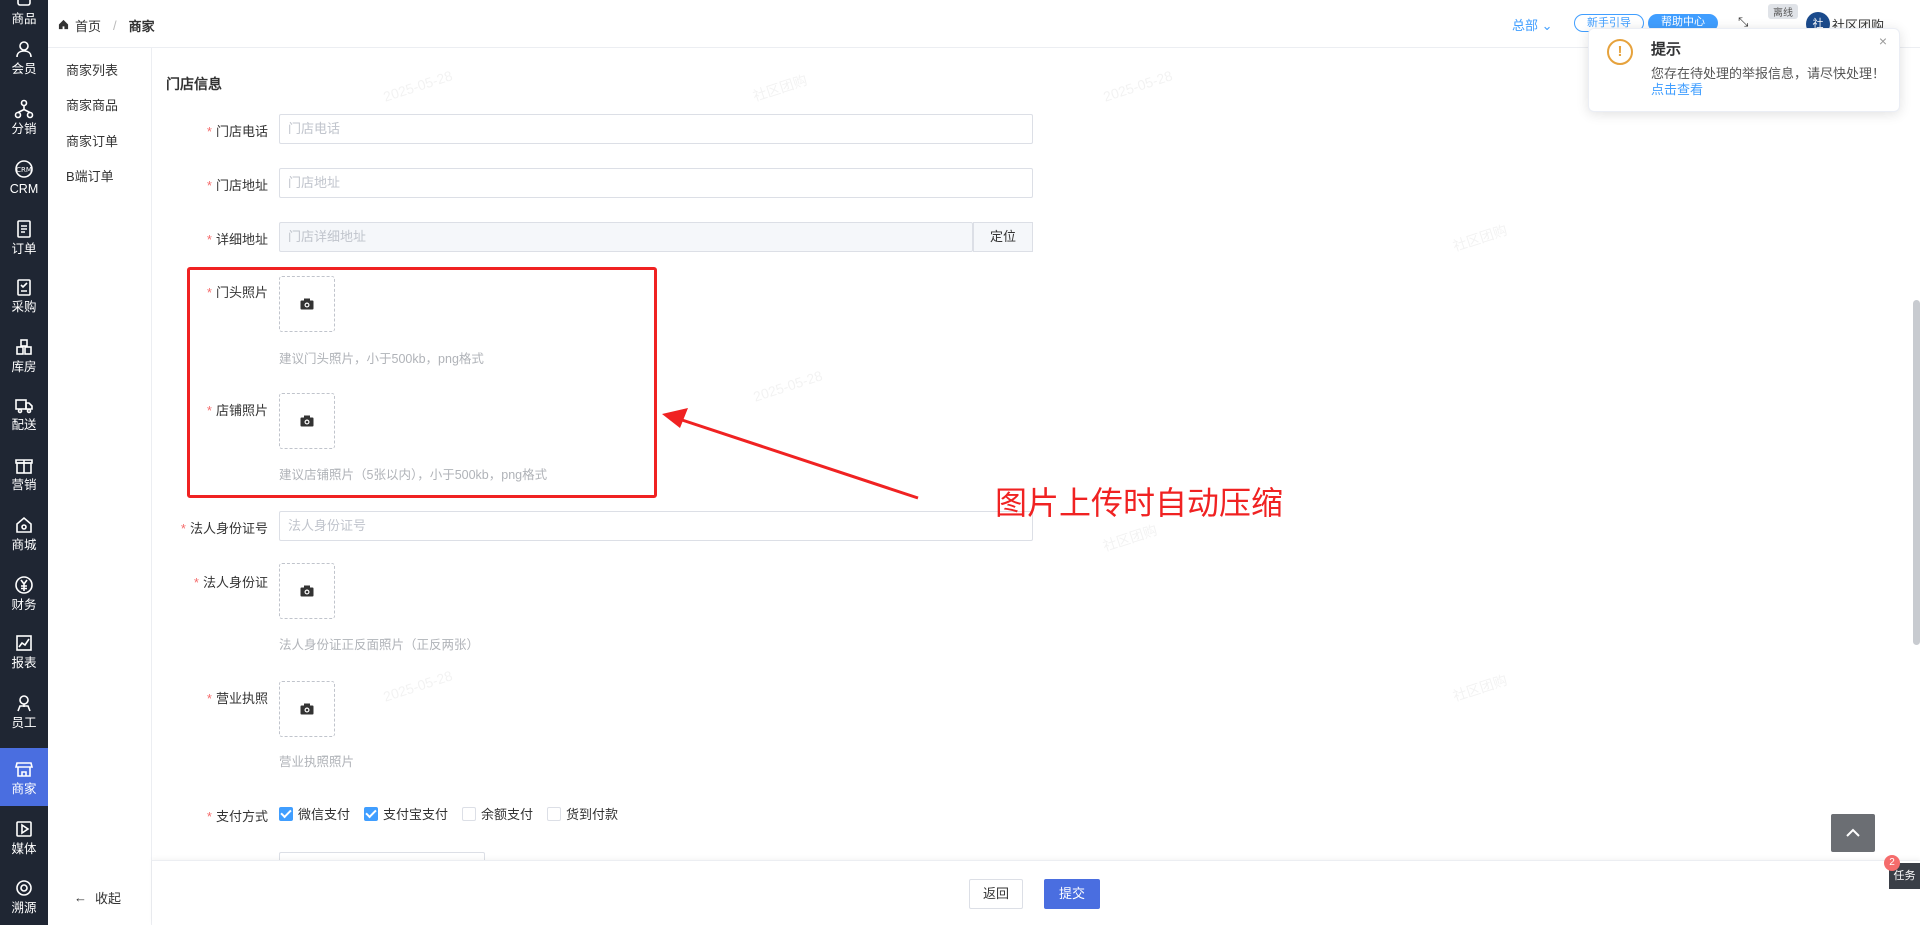  I want to click on chevron-up-icon, so click(1853, 832).